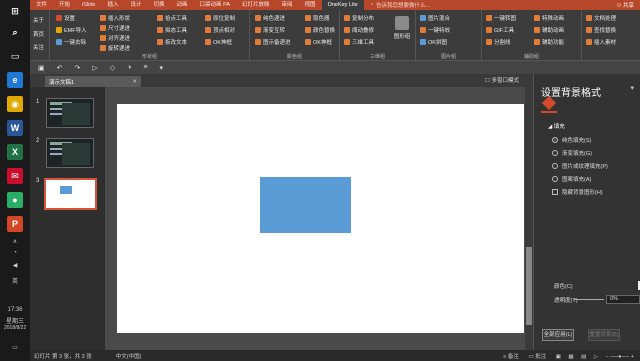  What do you see at coordinates (558, 357) in the screenshot?
I see `normal-view-icon: ▣` at bounding box center [558, 357].